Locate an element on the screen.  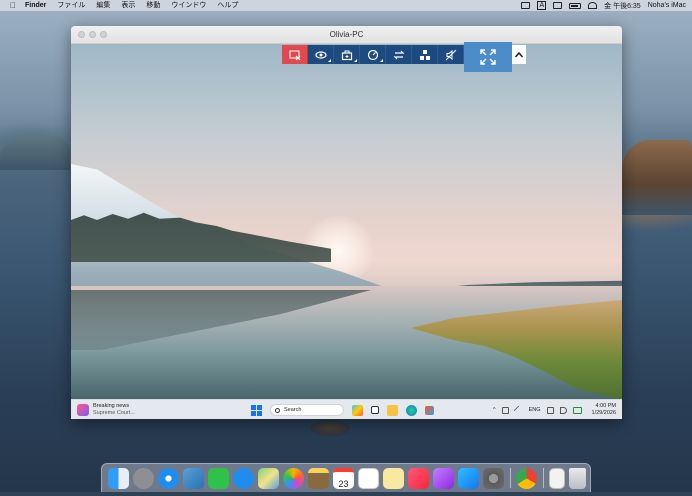
dock-music-icon is located at coordinates (418, 478).